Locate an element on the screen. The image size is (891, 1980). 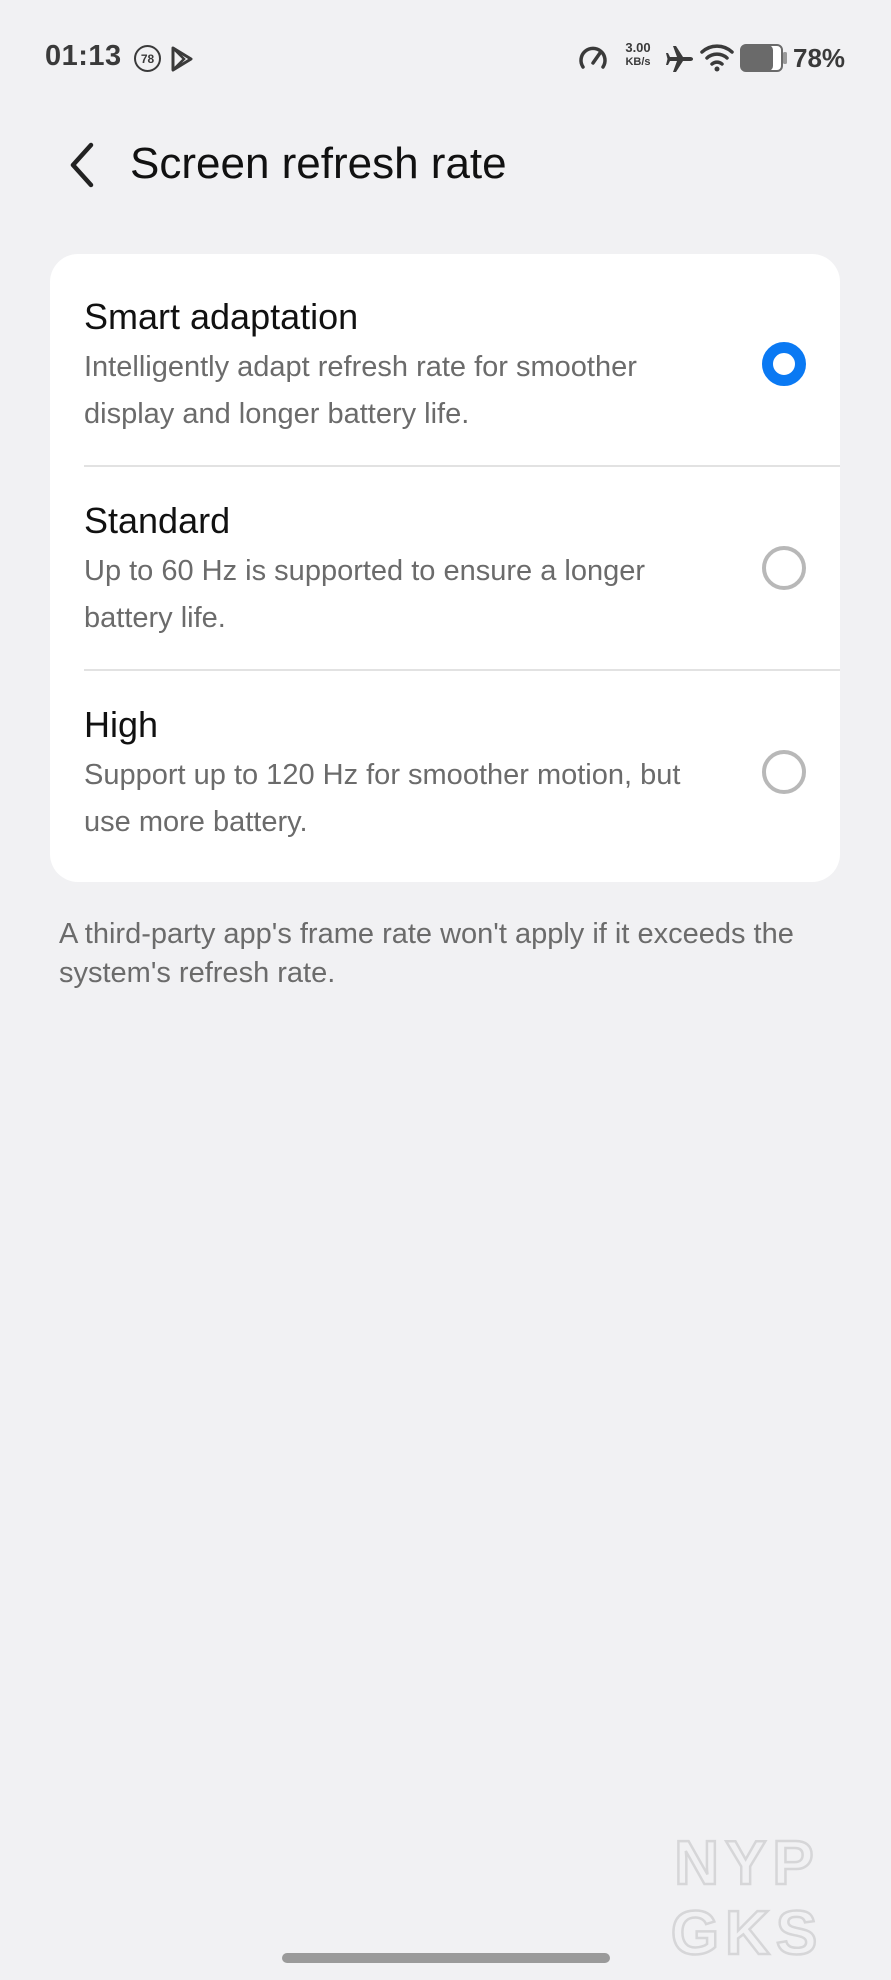
app-bar: Screen refresh rate is located at coordinates (445, 173).